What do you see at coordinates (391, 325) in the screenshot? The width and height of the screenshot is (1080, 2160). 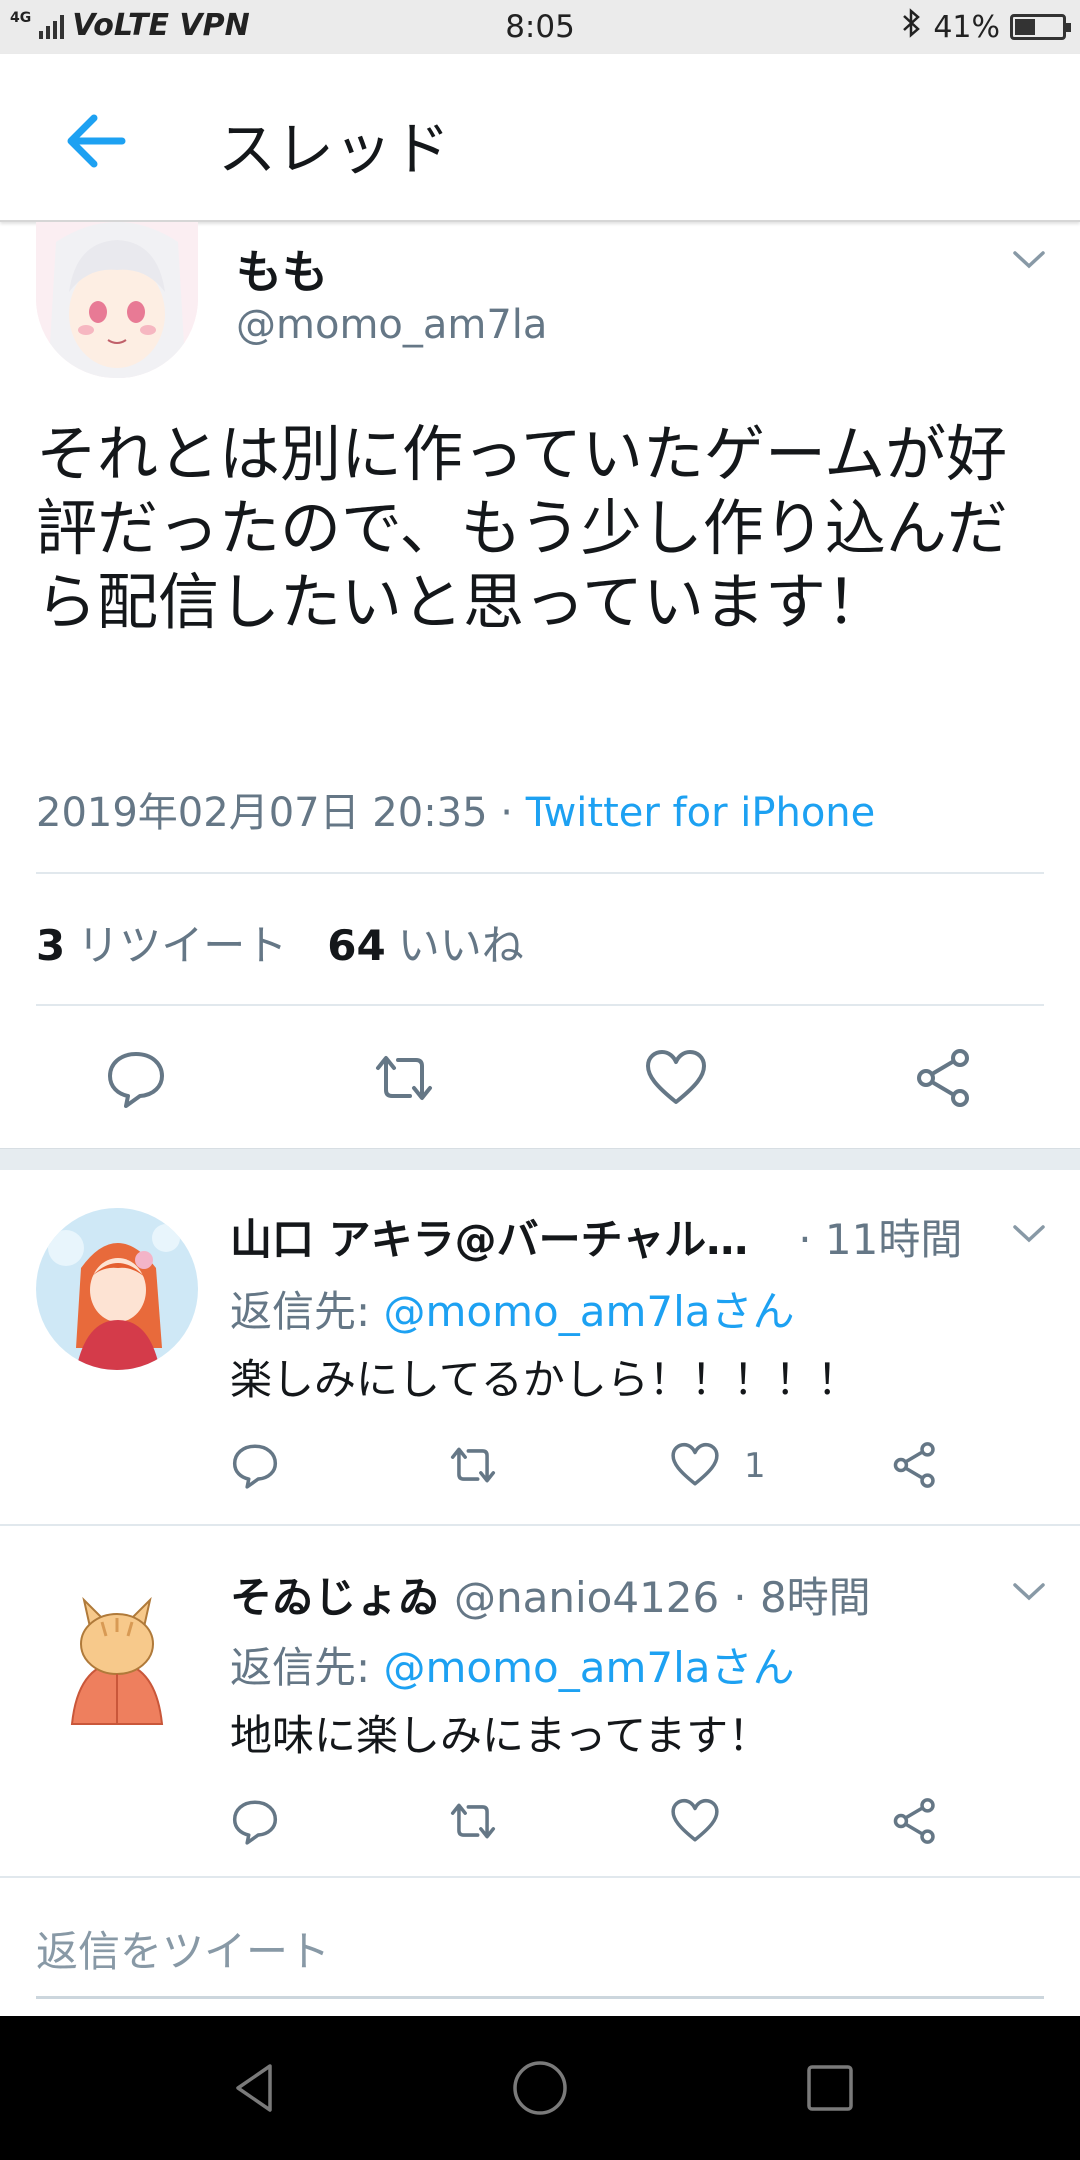 I see `tweet-author-handle: @momo_am7la` at bounding box center [391, 325].